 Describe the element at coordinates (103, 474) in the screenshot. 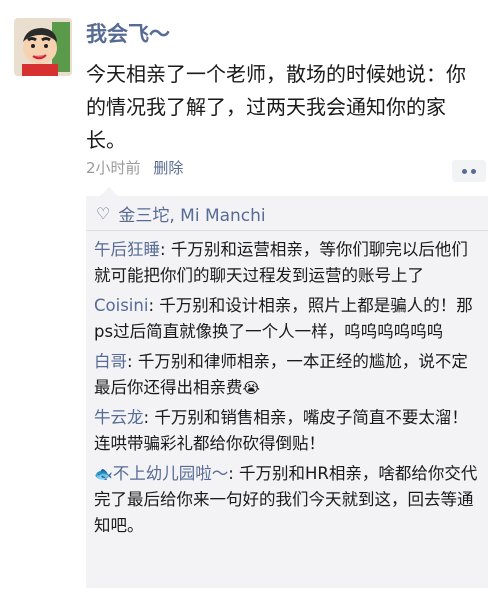

I see `fish-icon: 🐟` at that location.